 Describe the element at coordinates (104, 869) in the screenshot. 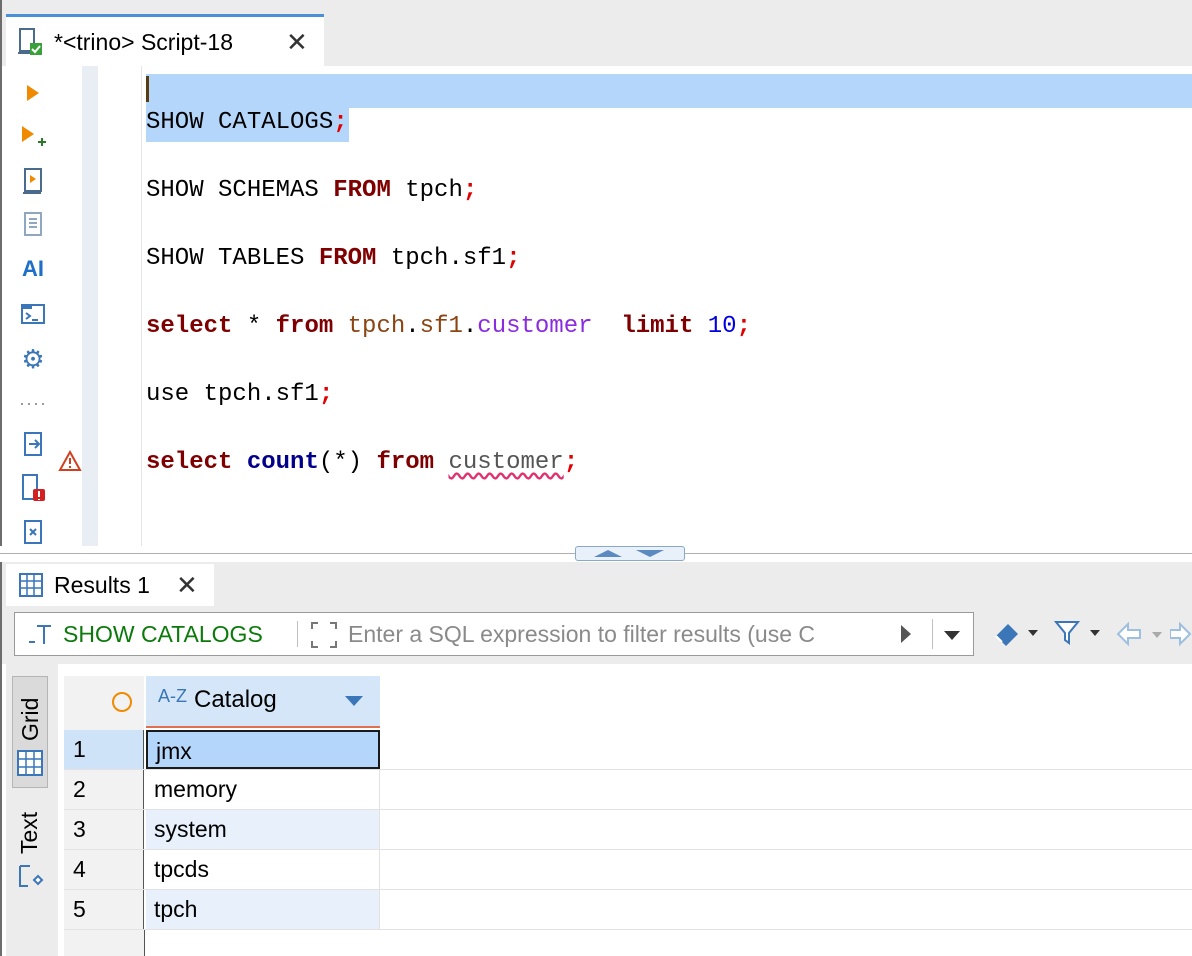

I see `row-number: 4` at that location.